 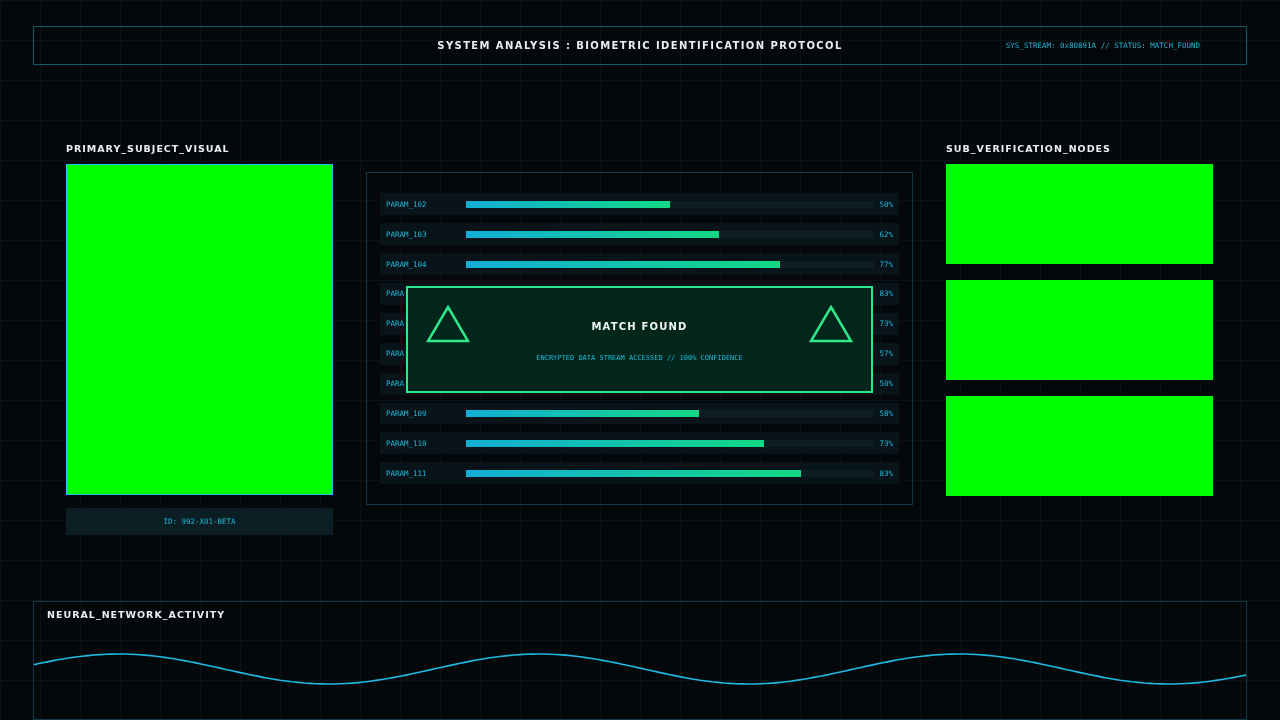 What do you see at coordinates (136, 616) in the screenshot?
I see `section-title: NEURAL_NETWORK_ACTIVITY` at bounding box center [136, 616].